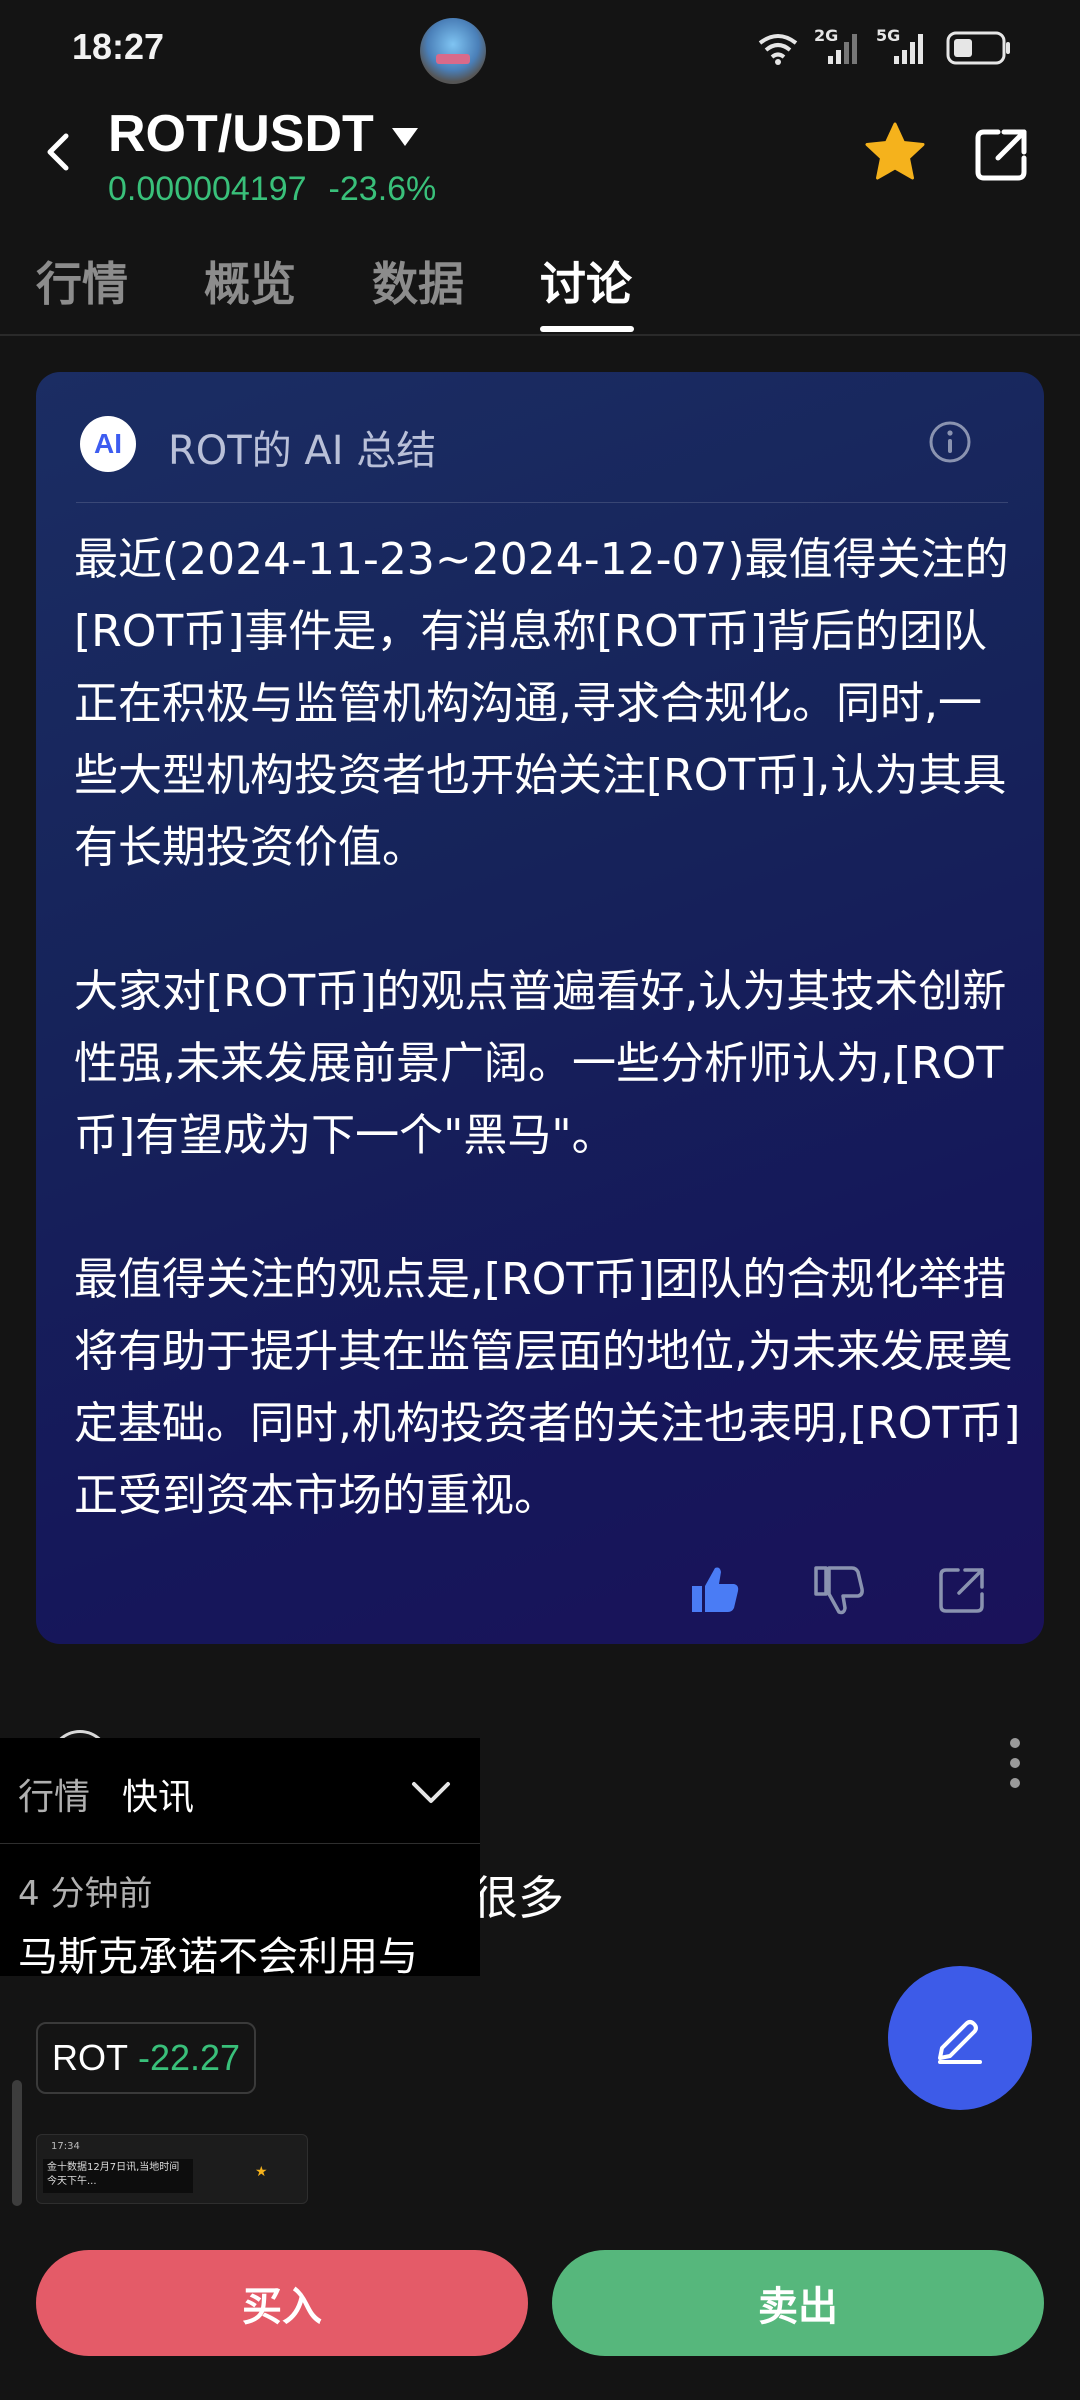 This screenshot has height=2400, width=1080. What do you see at coordinates (838, 46) in the screenshot?
I see `signal-2g-icon: 2G` at bounding box center [838, 46].